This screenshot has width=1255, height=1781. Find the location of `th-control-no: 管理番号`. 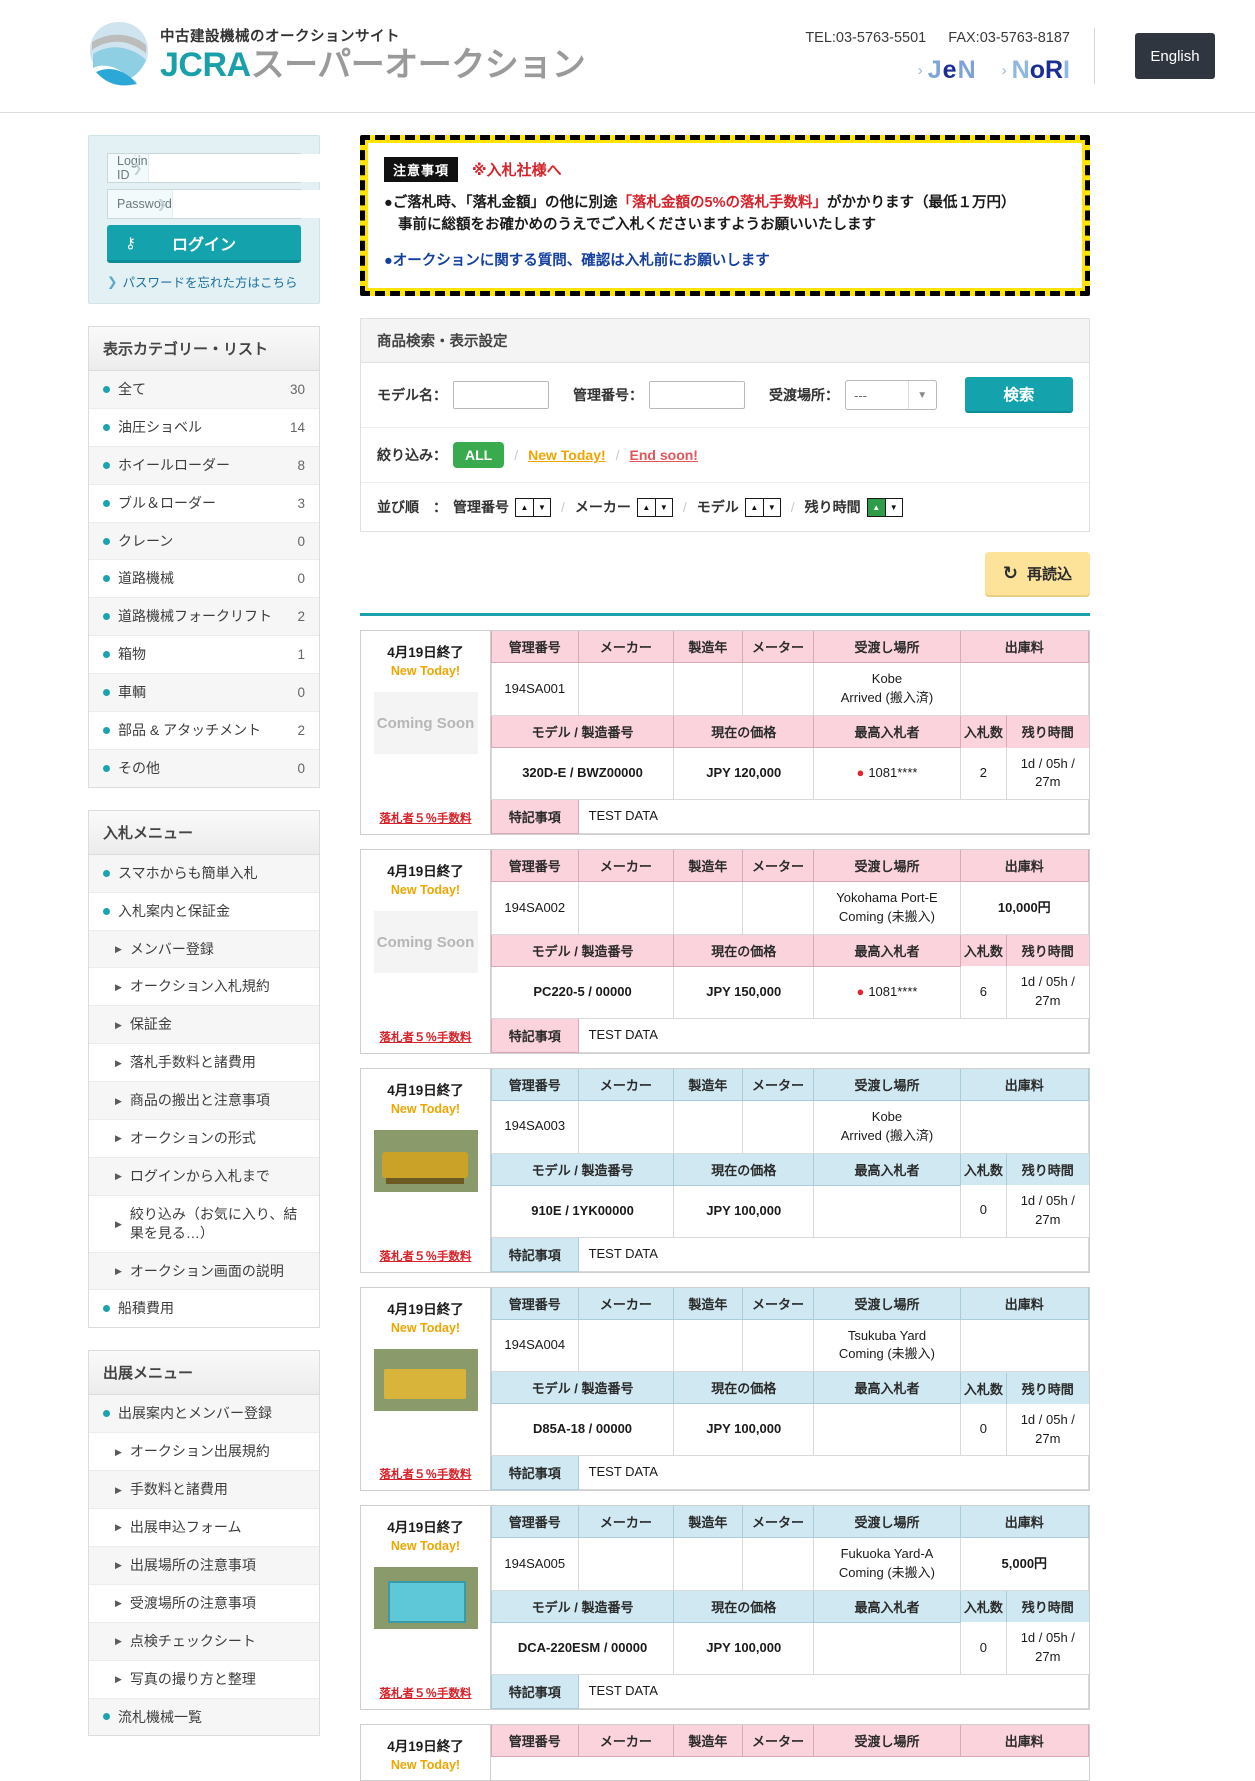

th-control-no: 管理番号 is located at coordinates (535, 1522).